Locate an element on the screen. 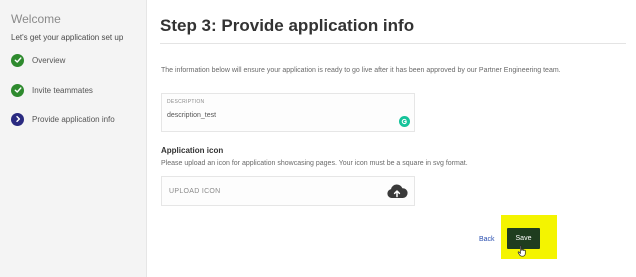 The width and height of the screenshot is (636, 277). sidebar-subtitle: Let's get your application set up is located at coordinates (67, 37).